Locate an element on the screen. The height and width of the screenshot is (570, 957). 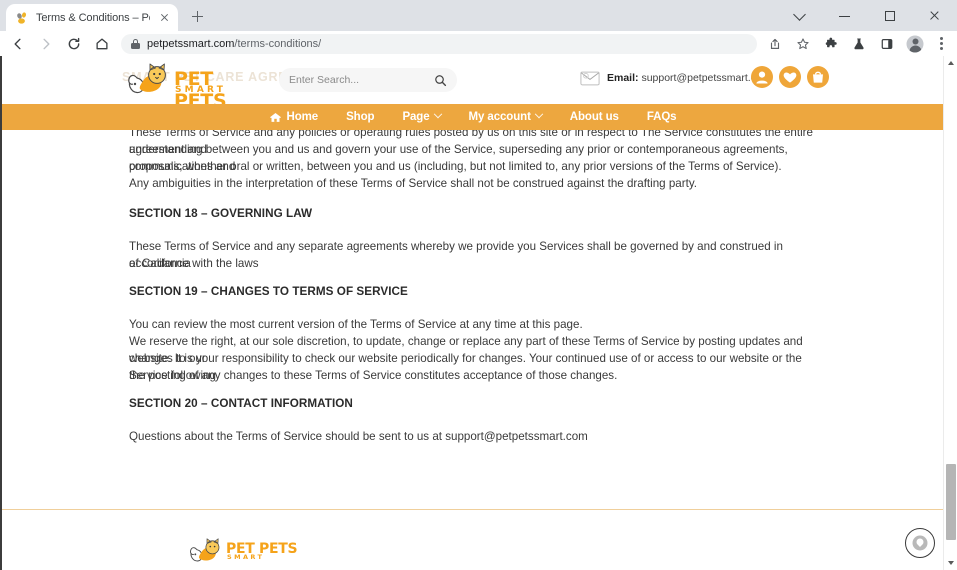
nav-label-shop: Shop is located at coordinates (360, 117).